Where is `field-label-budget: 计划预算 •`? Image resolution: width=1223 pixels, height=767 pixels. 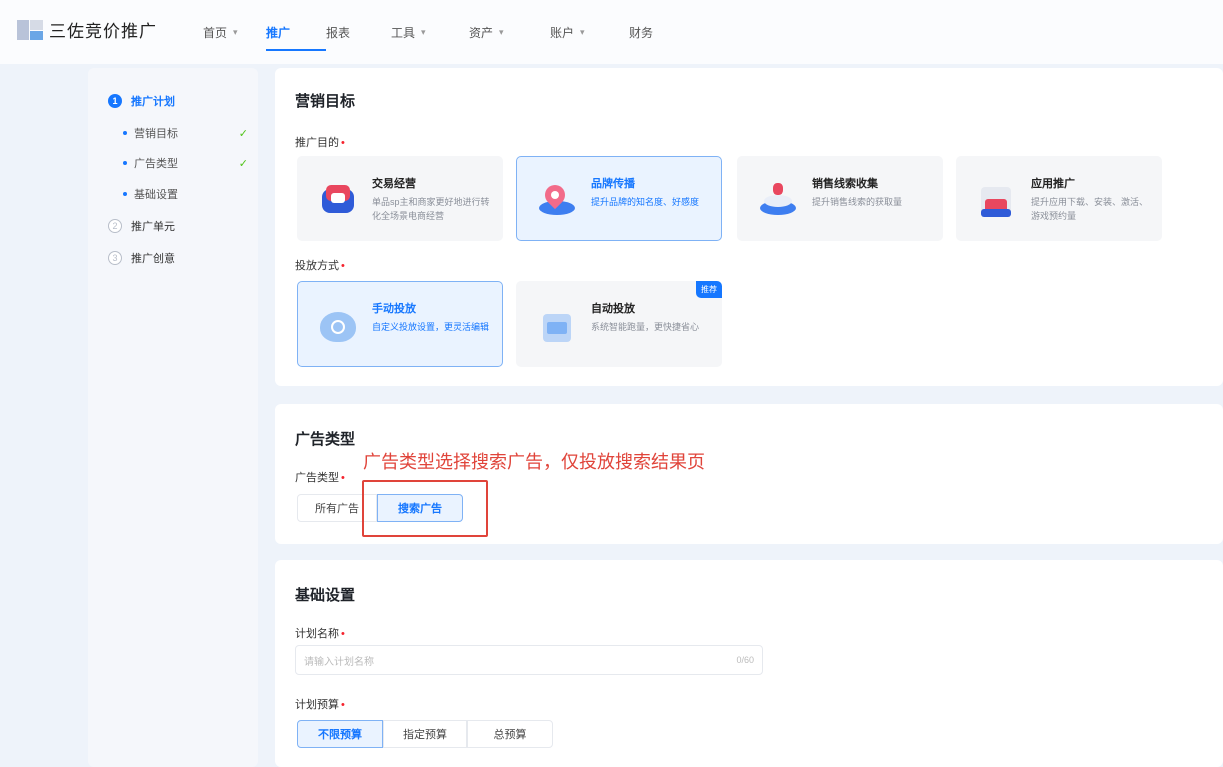 field-label-budget: 计划预算 • is located at coordinates (320, 705).